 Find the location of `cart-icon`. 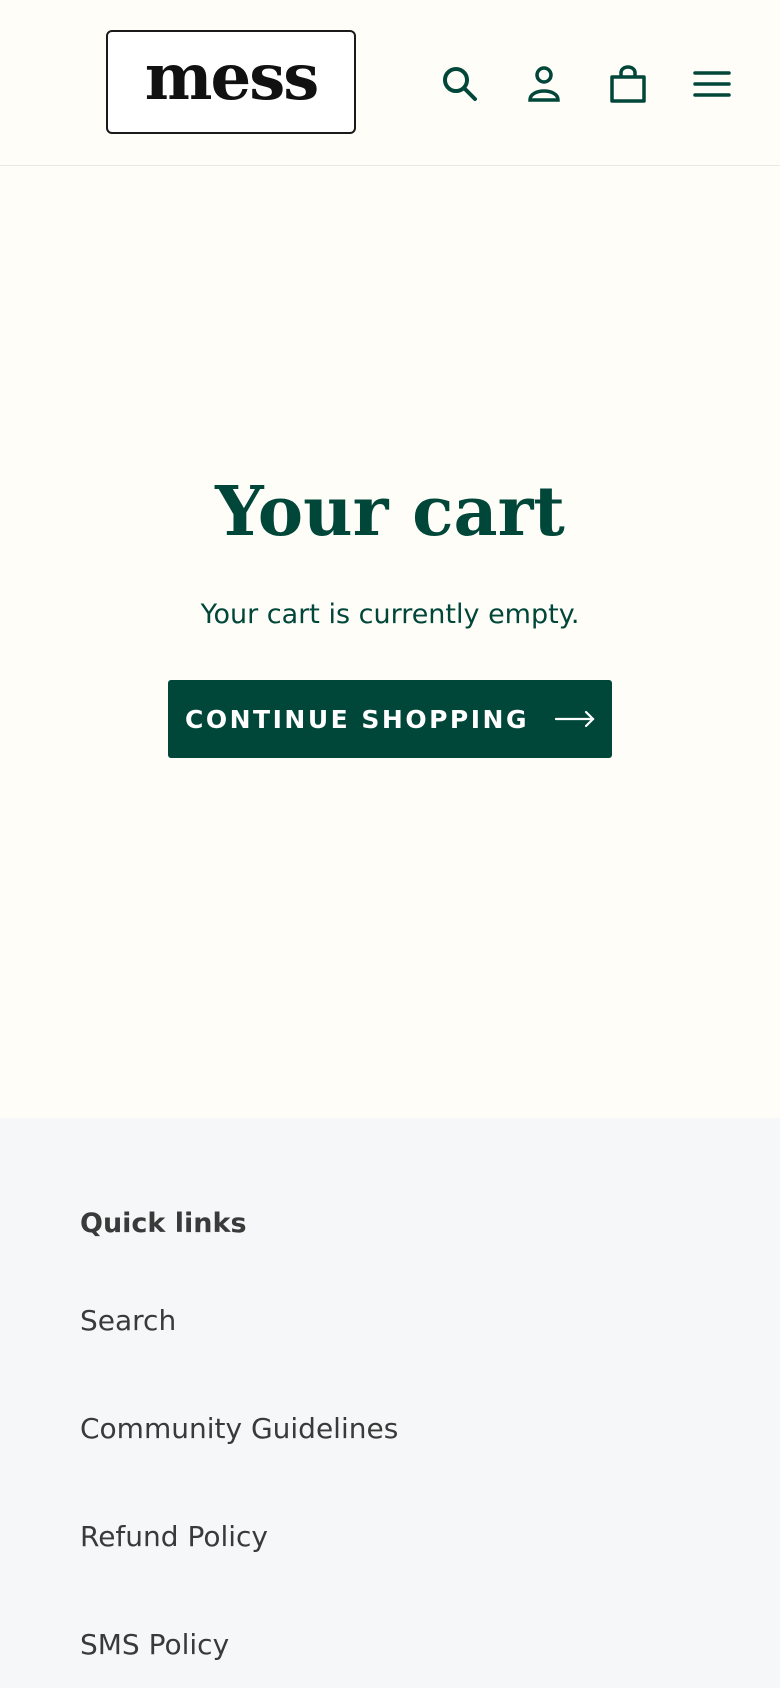

cart-icon is located at coordinates (628, 84).